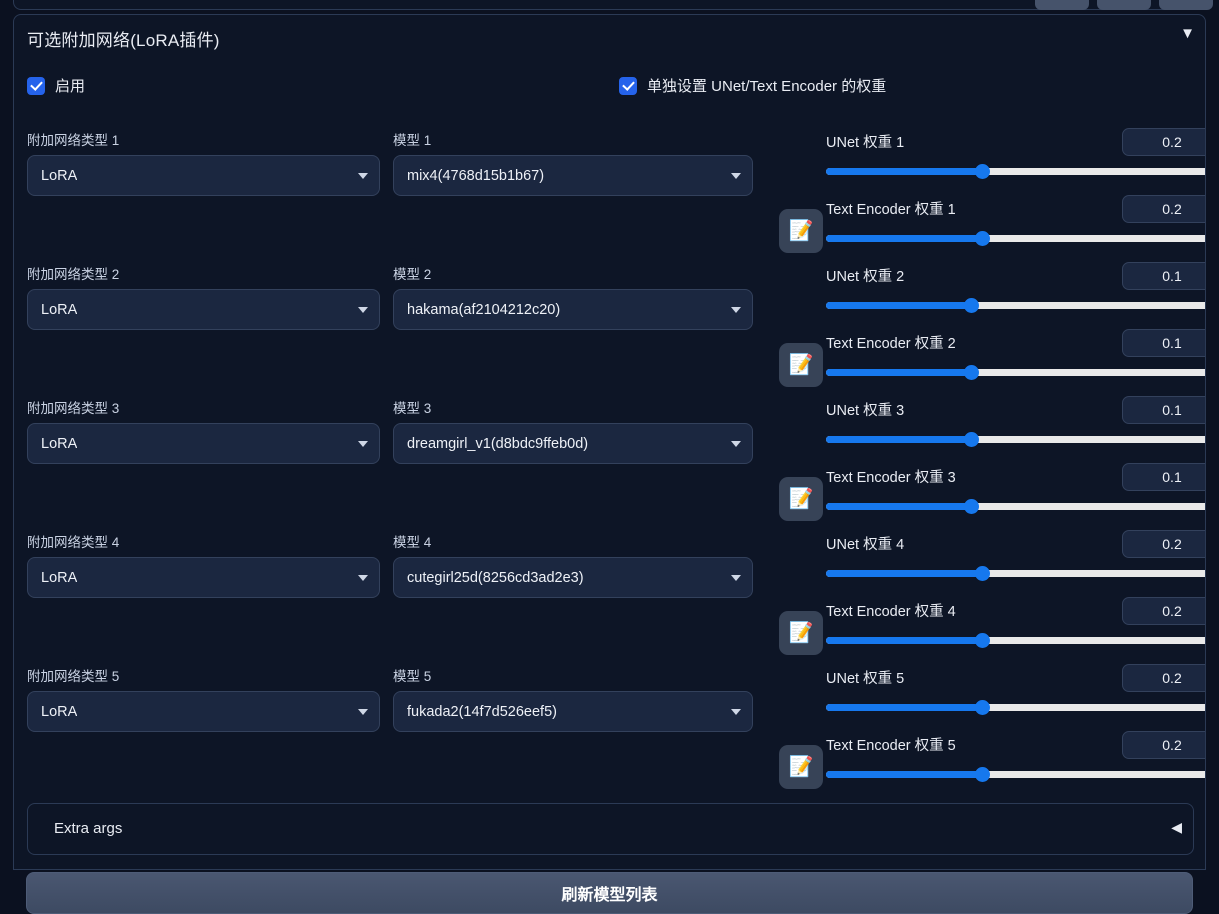  Describe the element at coordinates (573, 309) in the screenshot. I see `model-select-2: hakama(af2104212c20)` at that location.